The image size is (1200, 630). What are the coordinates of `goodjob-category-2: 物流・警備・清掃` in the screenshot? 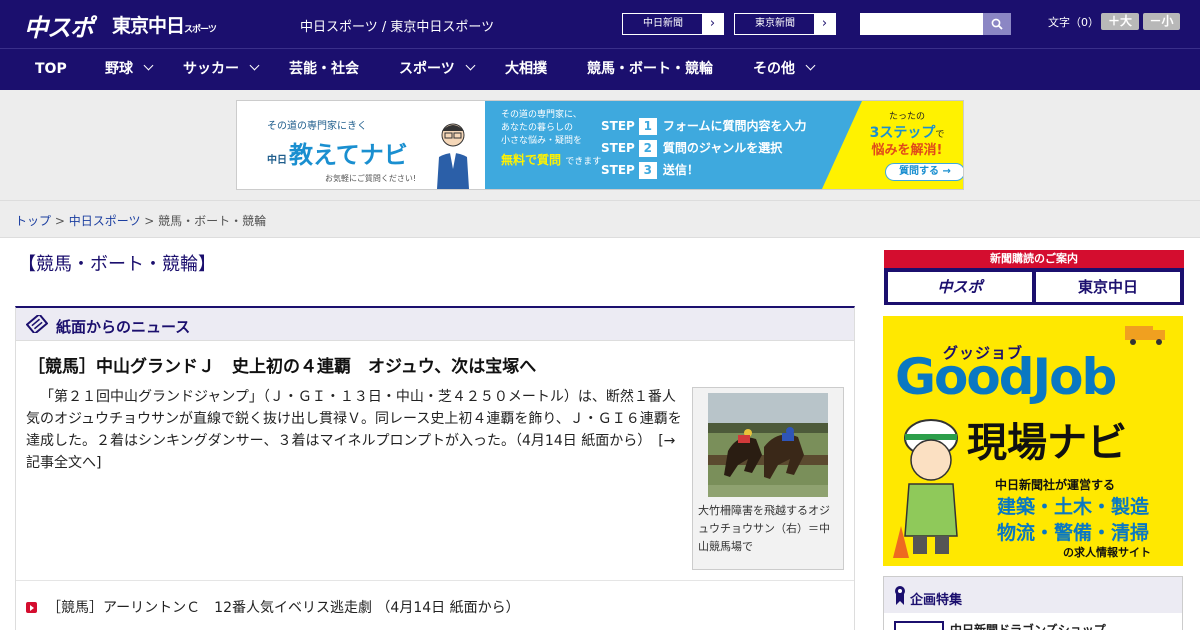 It's located at (1073, 533).